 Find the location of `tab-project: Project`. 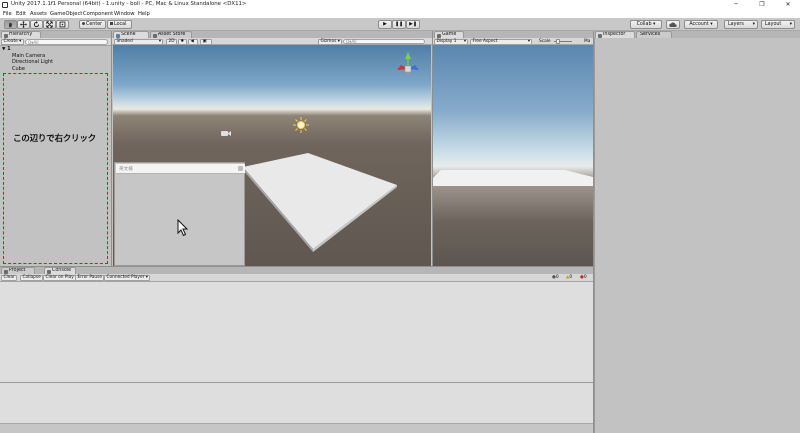

tab-project: Project is located at coordinates (18, 270).